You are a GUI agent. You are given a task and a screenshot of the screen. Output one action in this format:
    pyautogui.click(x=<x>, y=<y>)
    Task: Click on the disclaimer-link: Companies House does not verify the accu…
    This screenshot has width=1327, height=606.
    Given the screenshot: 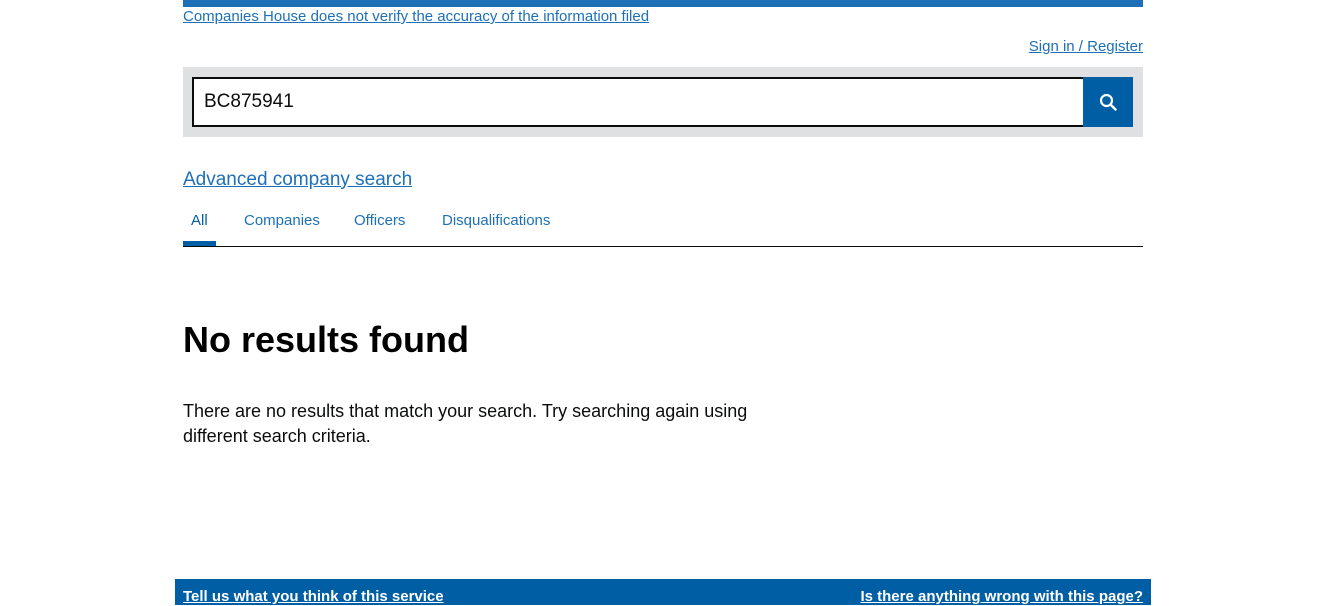 What is the action you would take?
    pyautogui.click(x=416, y=17)
    